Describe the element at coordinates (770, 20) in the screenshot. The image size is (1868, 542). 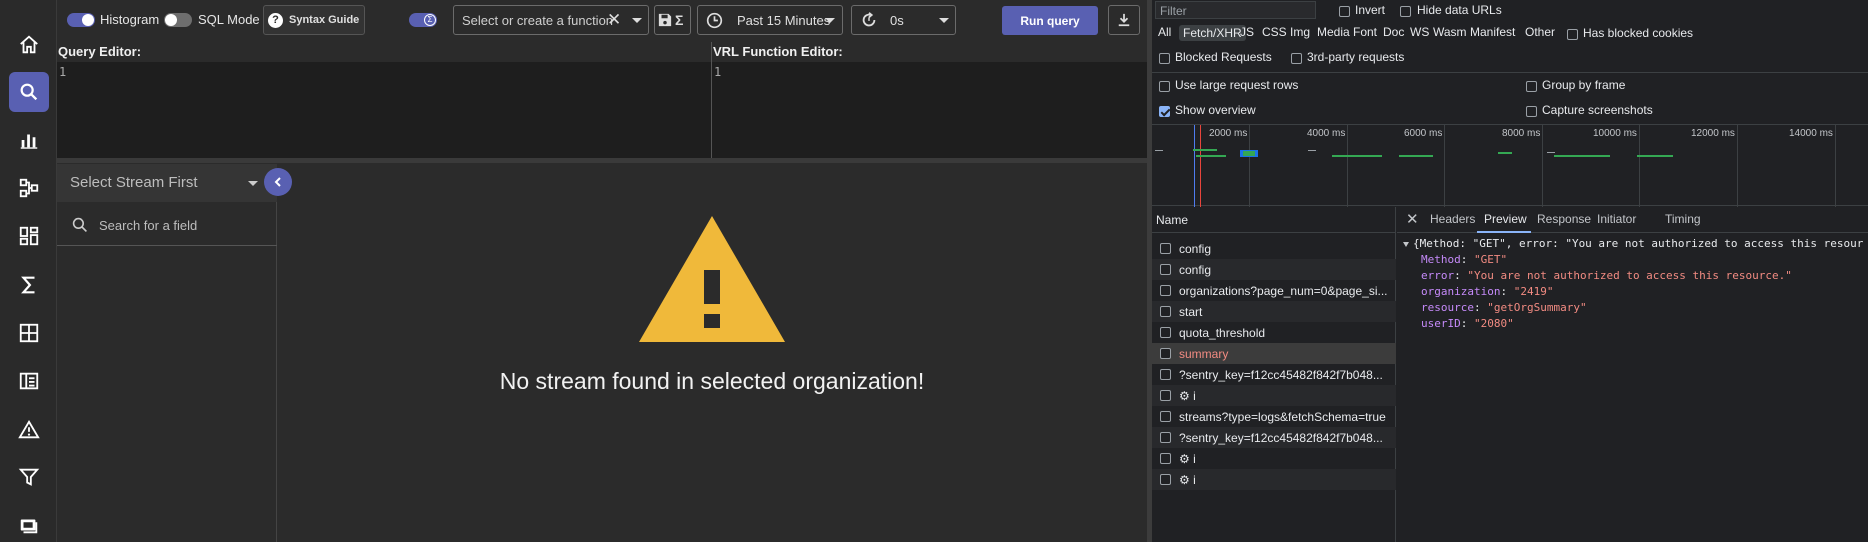
I see `time-range-picker: Past 15 Minutes` at that location.